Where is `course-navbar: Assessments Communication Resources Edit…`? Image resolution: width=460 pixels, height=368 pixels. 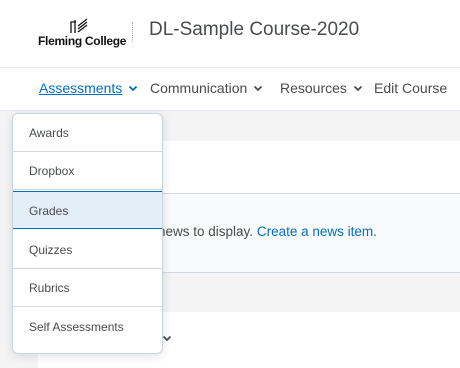
course-navbar: Assessments Communication Resources Edit… is located at coordinates (230, 89).